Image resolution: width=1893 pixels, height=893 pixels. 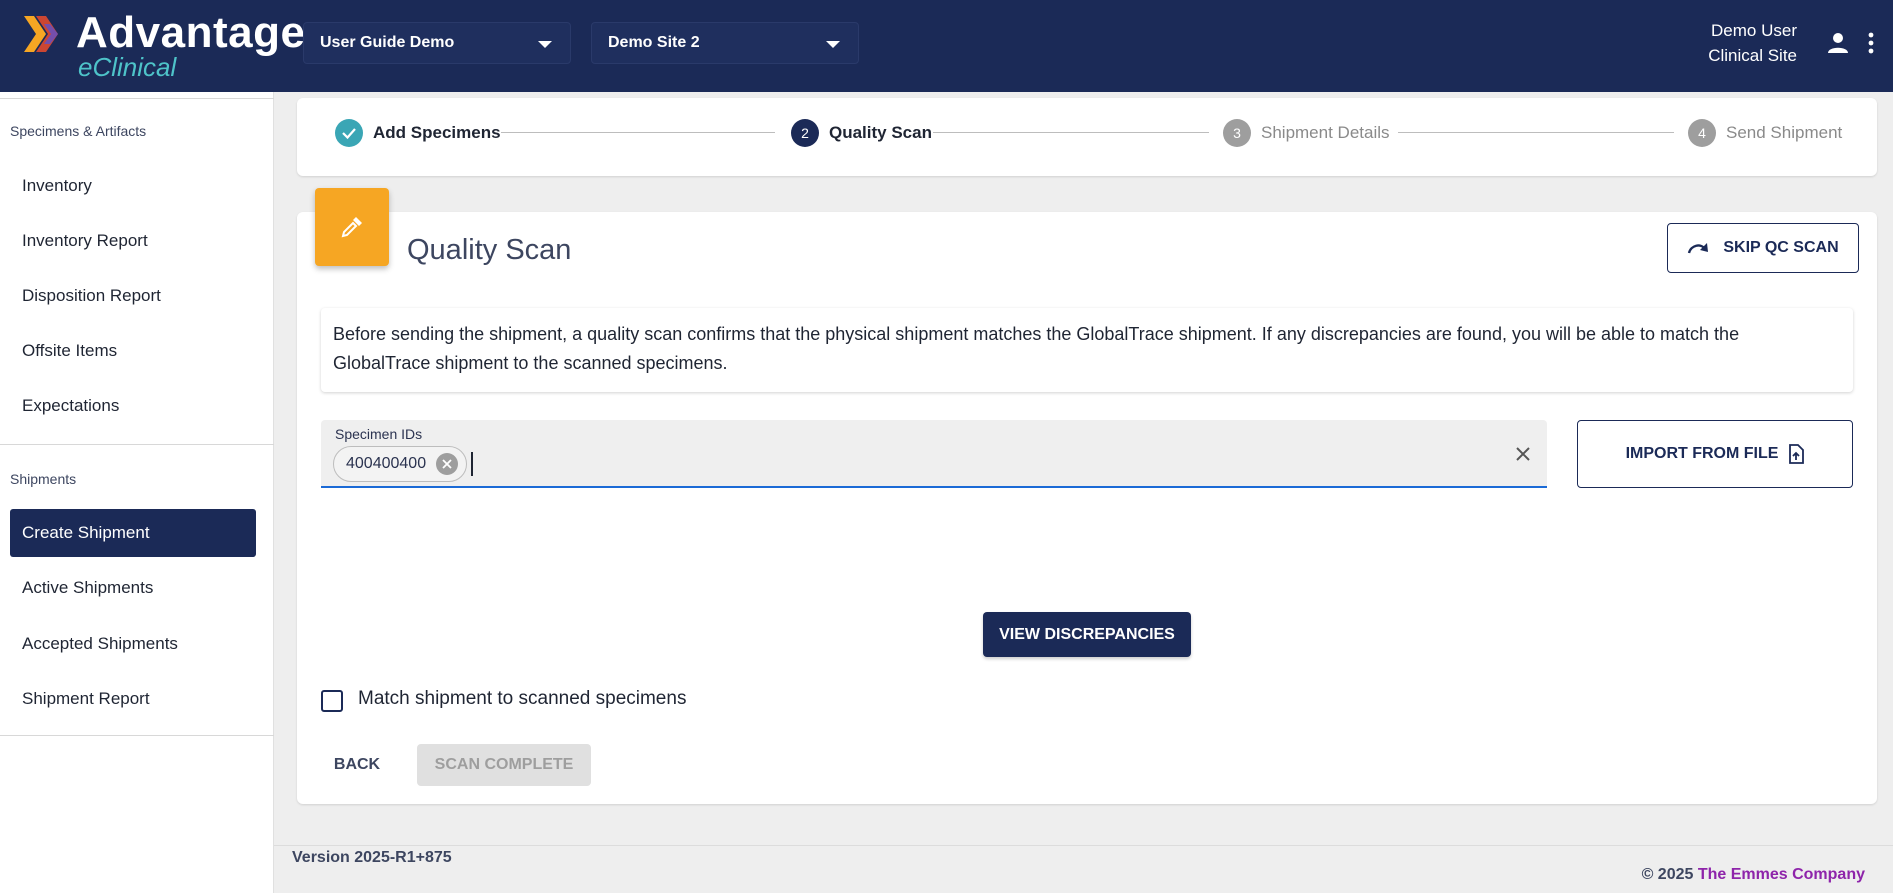 I want to click on sidebar-item-inventory: Inventory, so click(x=133, y=186).